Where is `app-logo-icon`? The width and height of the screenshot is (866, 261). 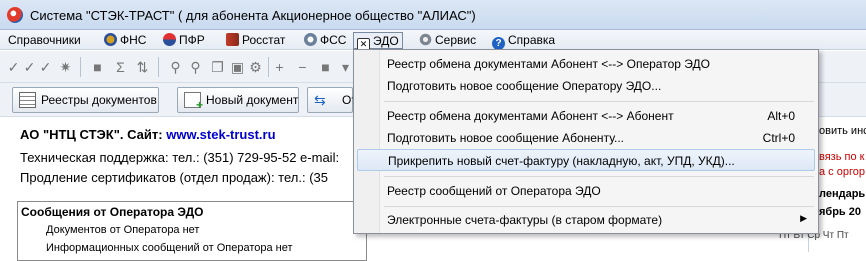 app-logo-icon is located at coordinates (15, 15).